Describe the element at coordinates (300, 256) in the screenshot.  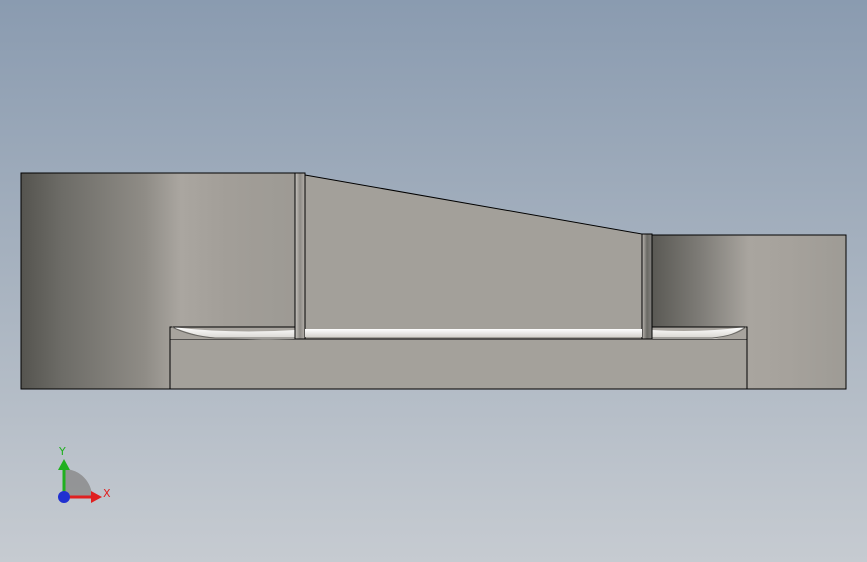
I see `left-fillet` at that location.